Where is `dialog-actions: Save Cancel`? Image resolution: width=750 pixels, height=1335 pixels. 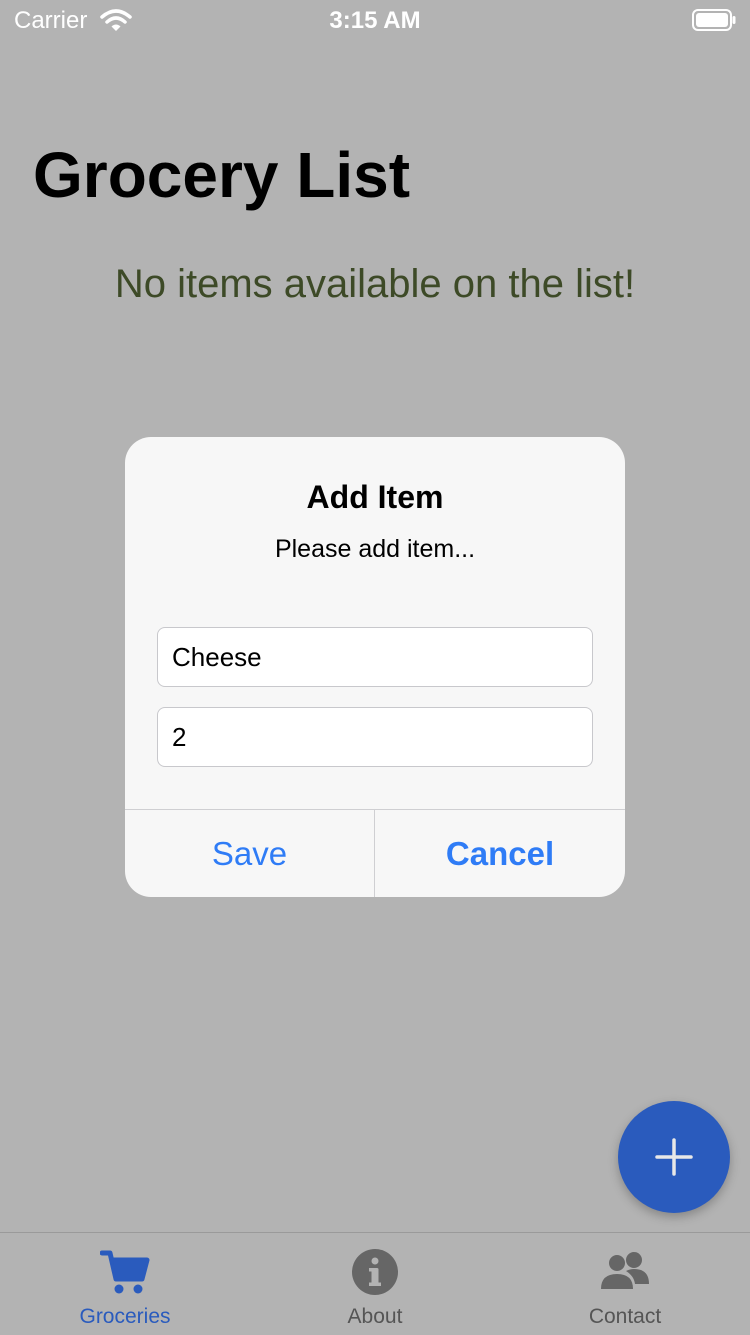 dialog-actions: Save Cancel is located at coordinates (375, 853).